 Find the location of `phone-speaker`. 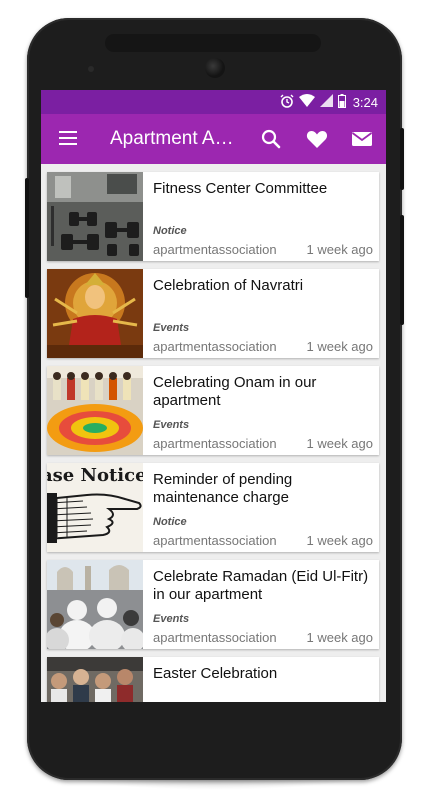

phone-speaker is located at coordinates (213, 43).